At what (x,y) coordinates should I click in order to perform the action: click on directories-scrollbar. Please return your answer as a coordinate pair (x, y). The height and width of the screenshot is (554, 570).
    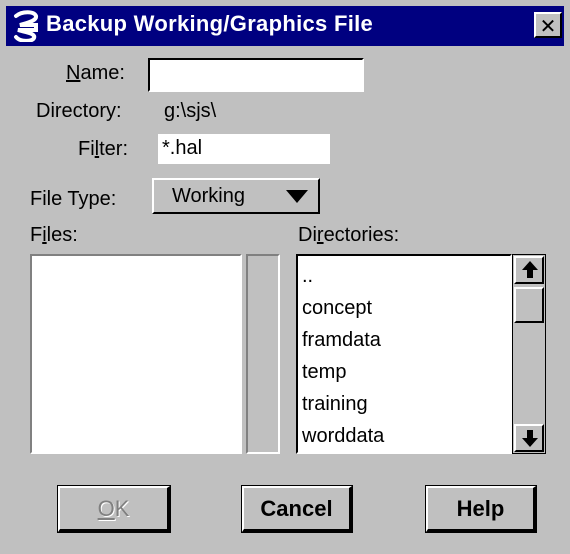
    Looking at the image, I should click on (529, 354).